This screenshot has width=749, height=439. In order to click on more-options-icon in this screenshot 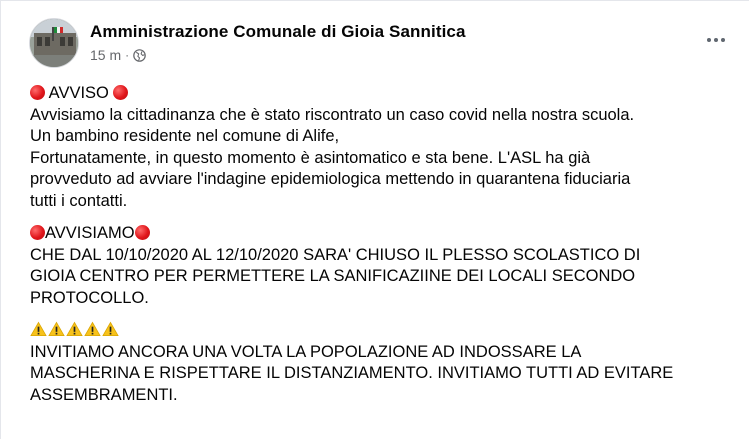, I will do `click(716, 40)`.